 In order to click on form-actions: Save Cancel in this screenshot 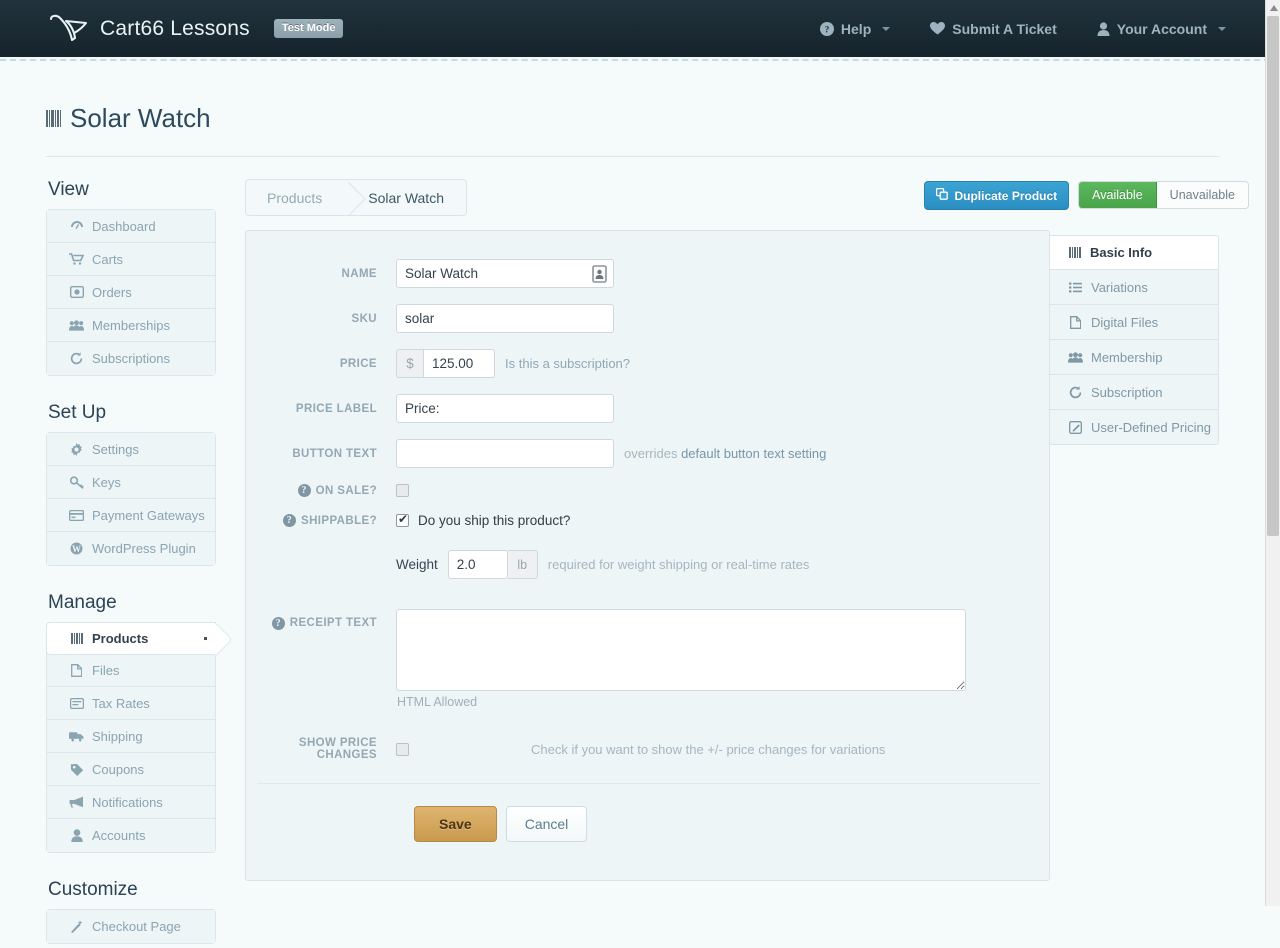, I will do `click(731, 824)`.